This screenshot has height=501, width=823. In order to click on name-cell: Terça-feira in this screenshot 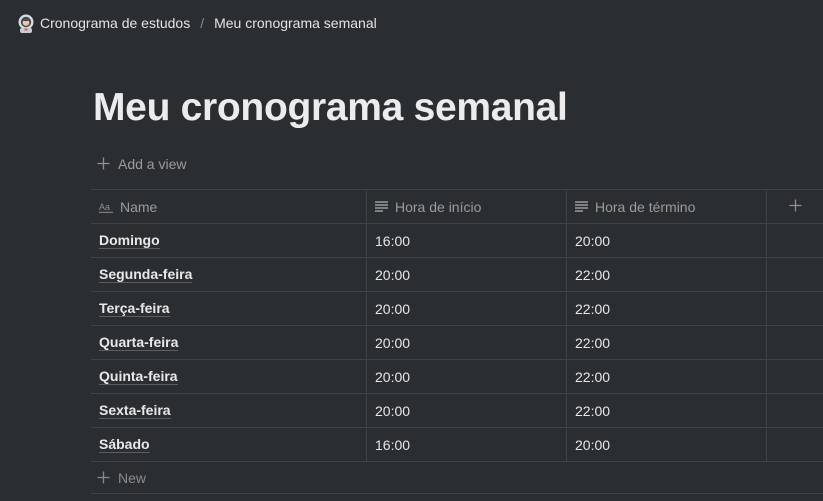, I will do `click(229, 308)`.